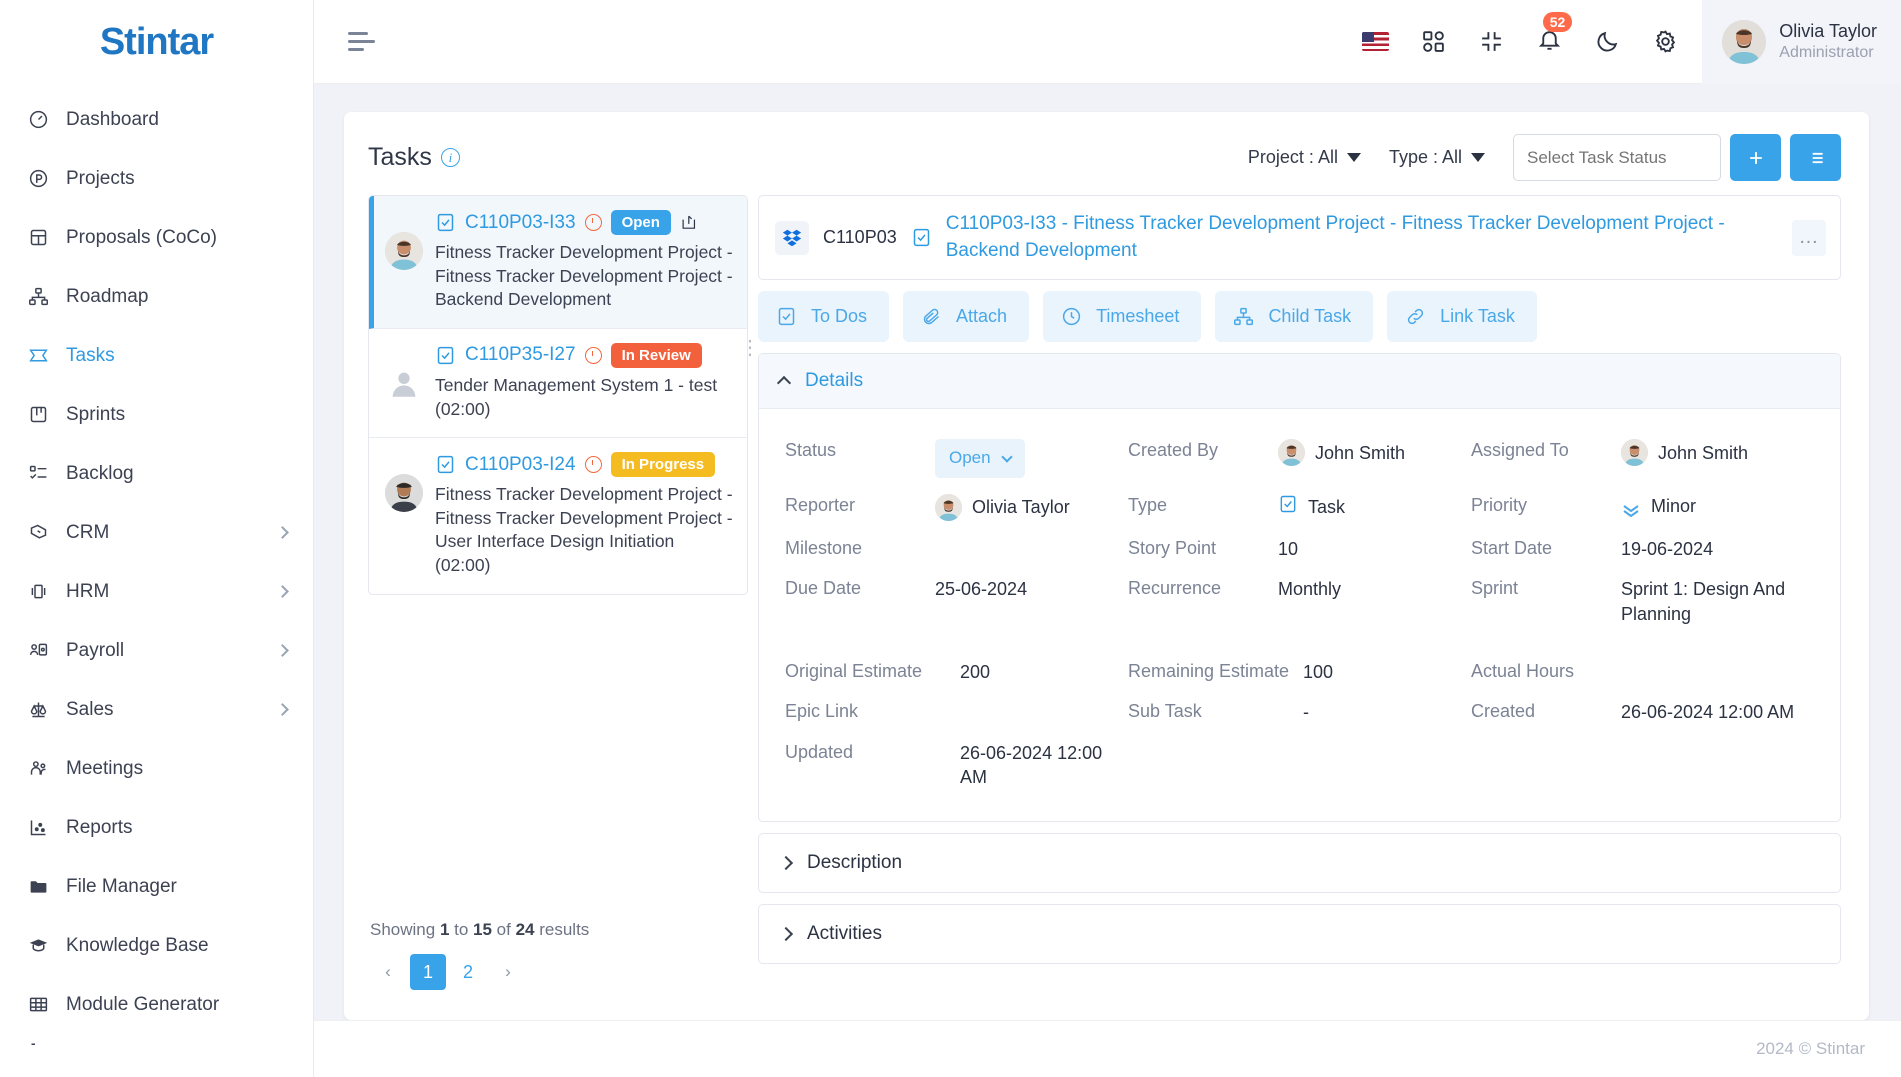 The image size is (1901, 1077). Describe the element at coordinates (1416, 317) in the screenshot. I see `link-icon` at that location.